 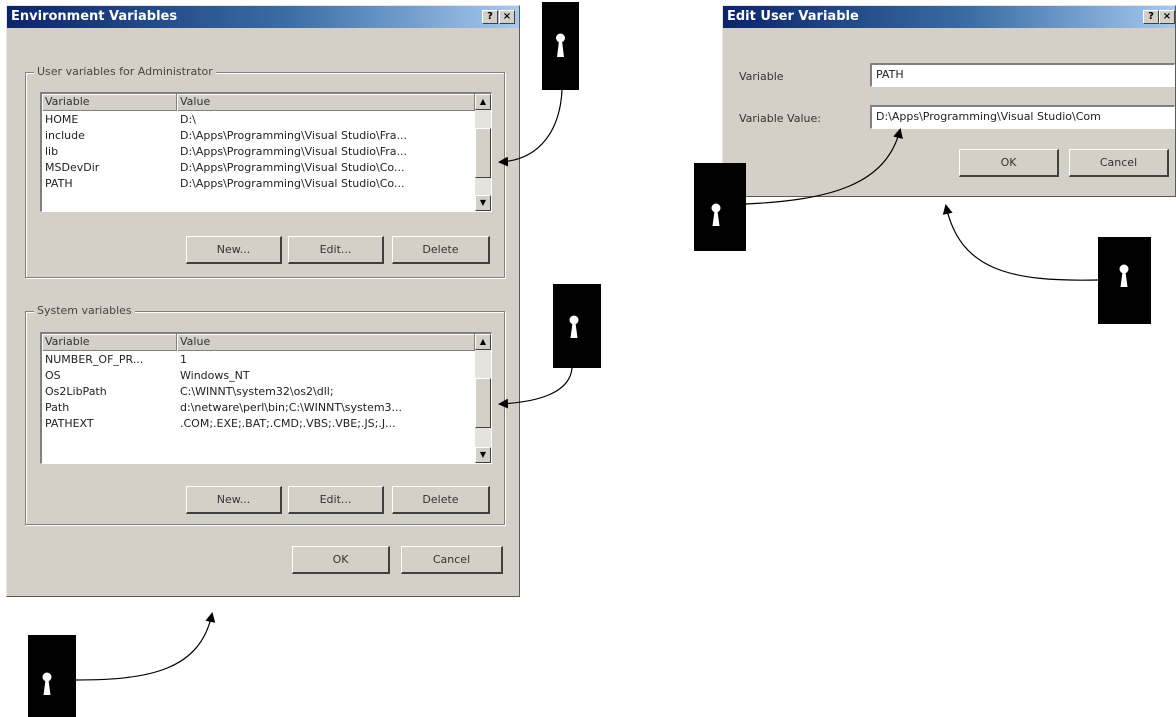 What do you see at coordinates (824, 166) in the screenshot?
I see `arrow-to-value-field` at bounding box center [824, 166].